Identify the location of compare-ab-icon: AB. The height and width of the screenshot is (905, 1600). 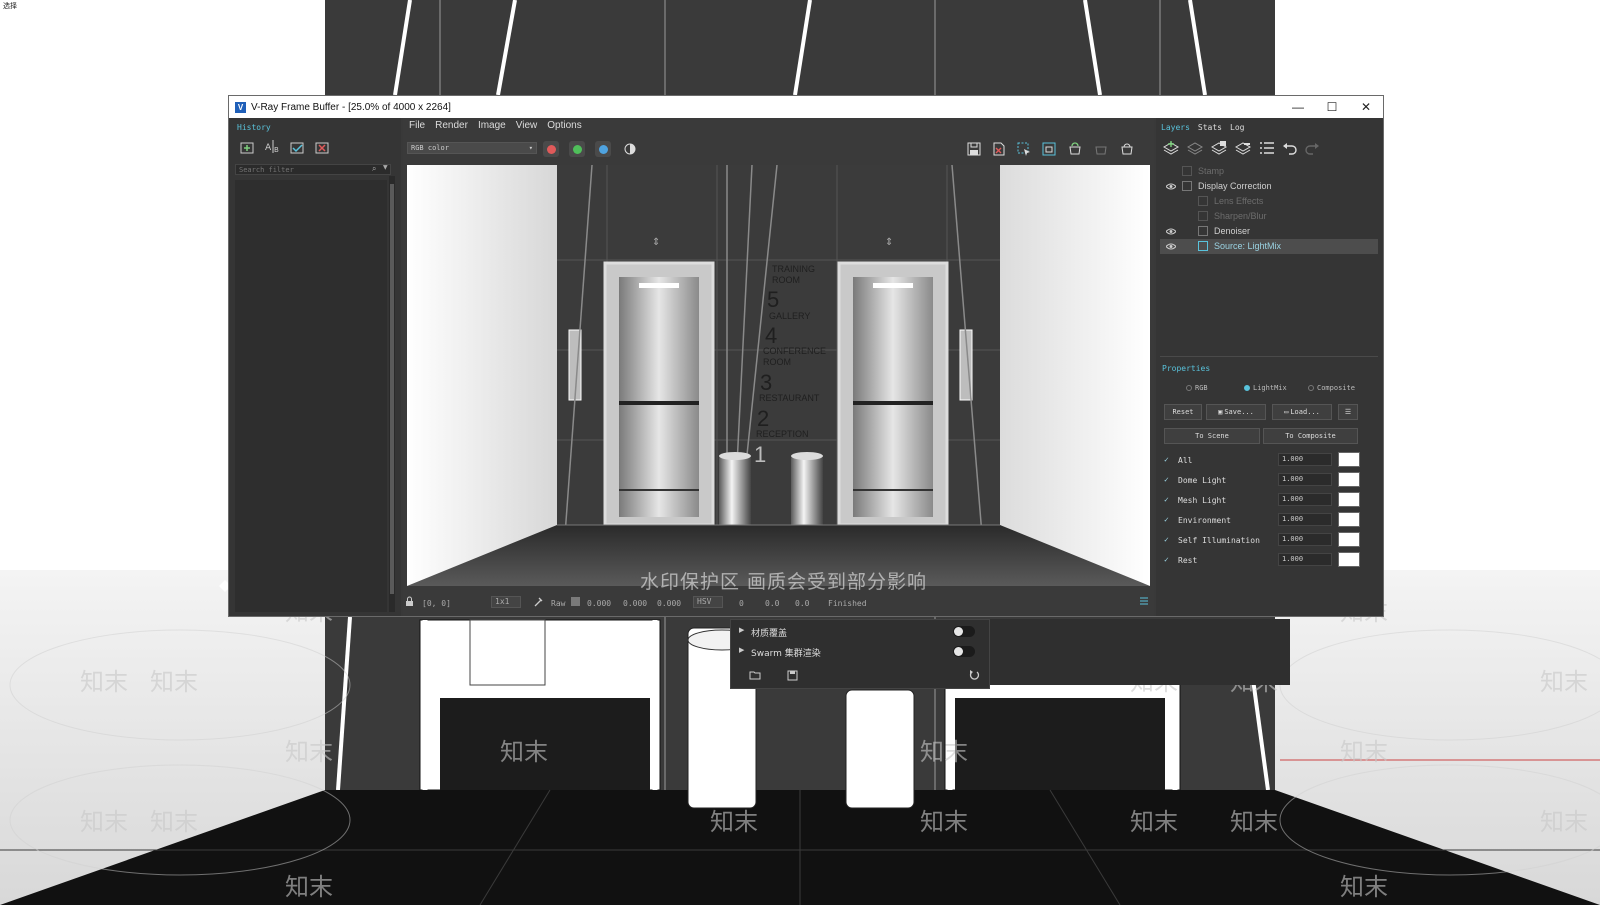
(272, 146).